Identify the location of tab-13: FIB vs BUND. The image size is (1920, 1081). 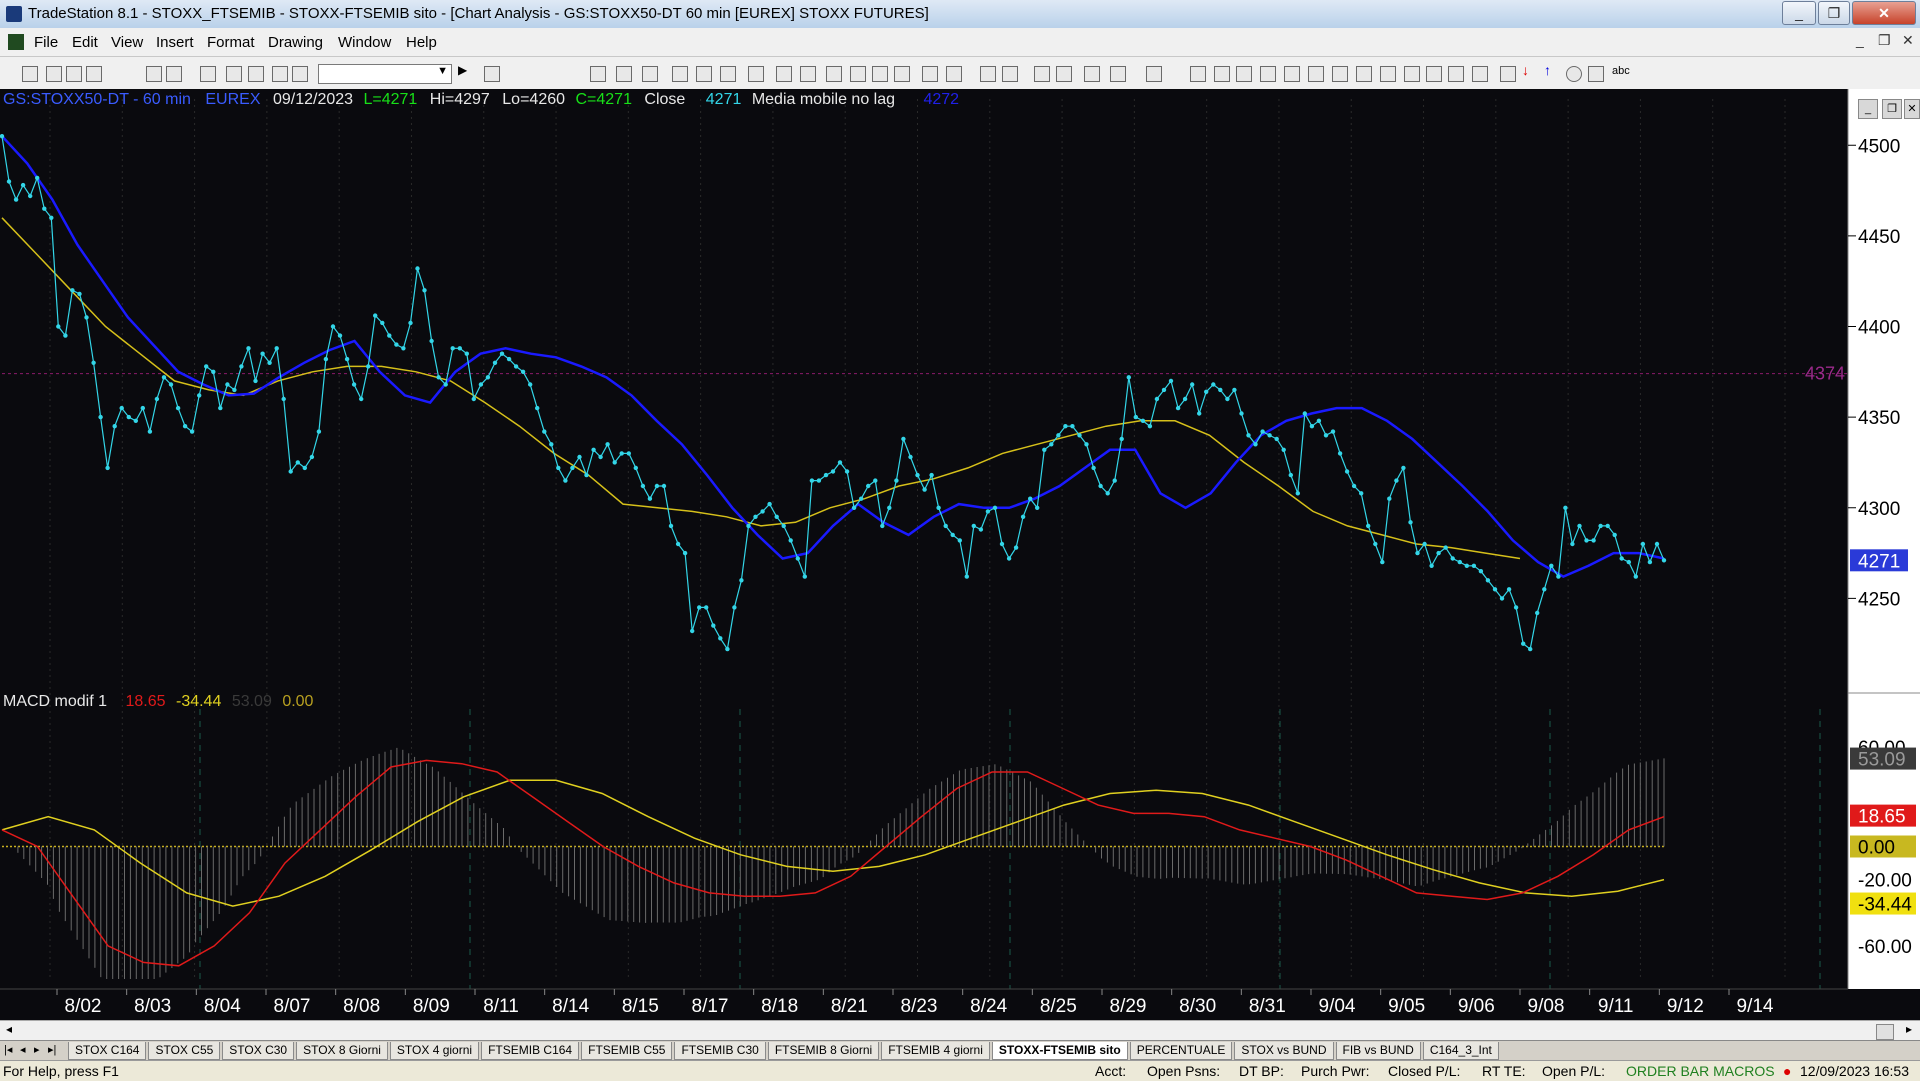
(1378, 1051).